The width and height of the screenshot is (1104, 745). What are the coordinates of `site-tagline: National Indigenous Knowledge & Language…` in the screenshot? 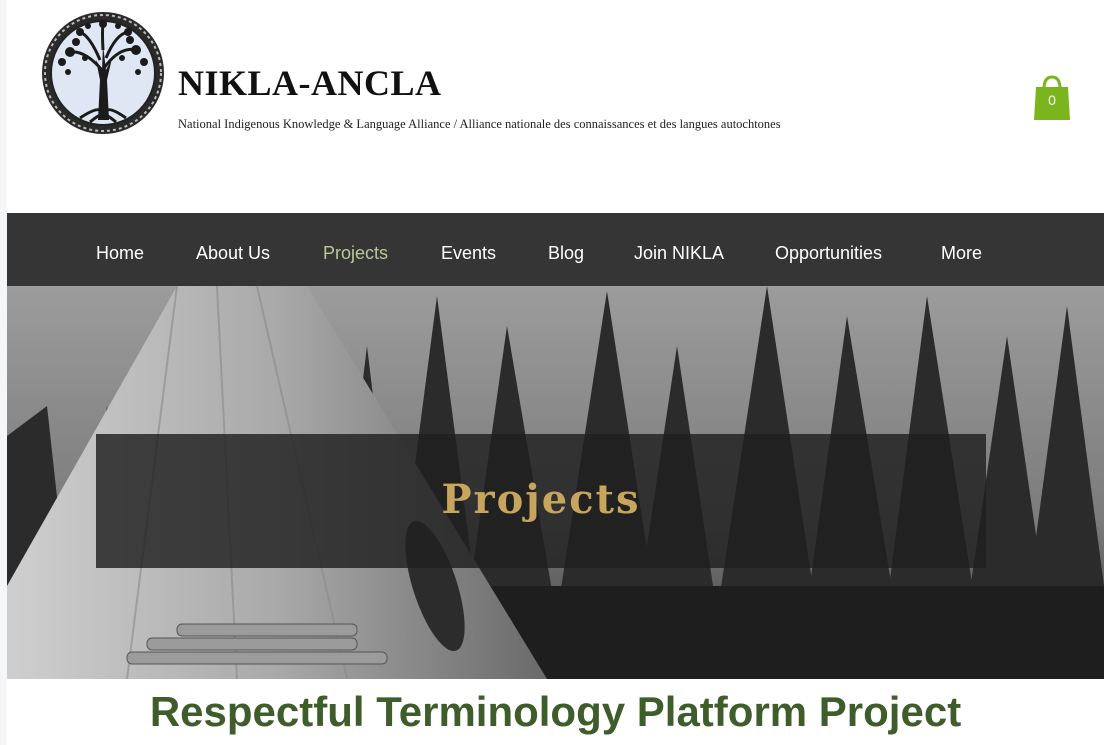 It's located at (479, 124).